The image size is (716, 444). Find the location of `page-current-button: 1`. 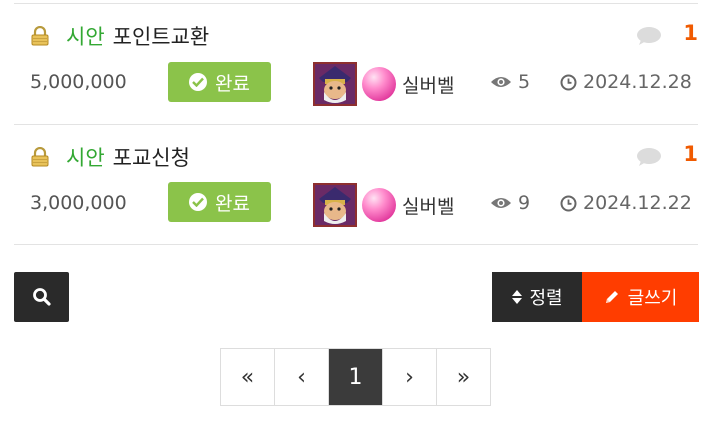

page-current-button: 1 is located at coordinates (356, 377).